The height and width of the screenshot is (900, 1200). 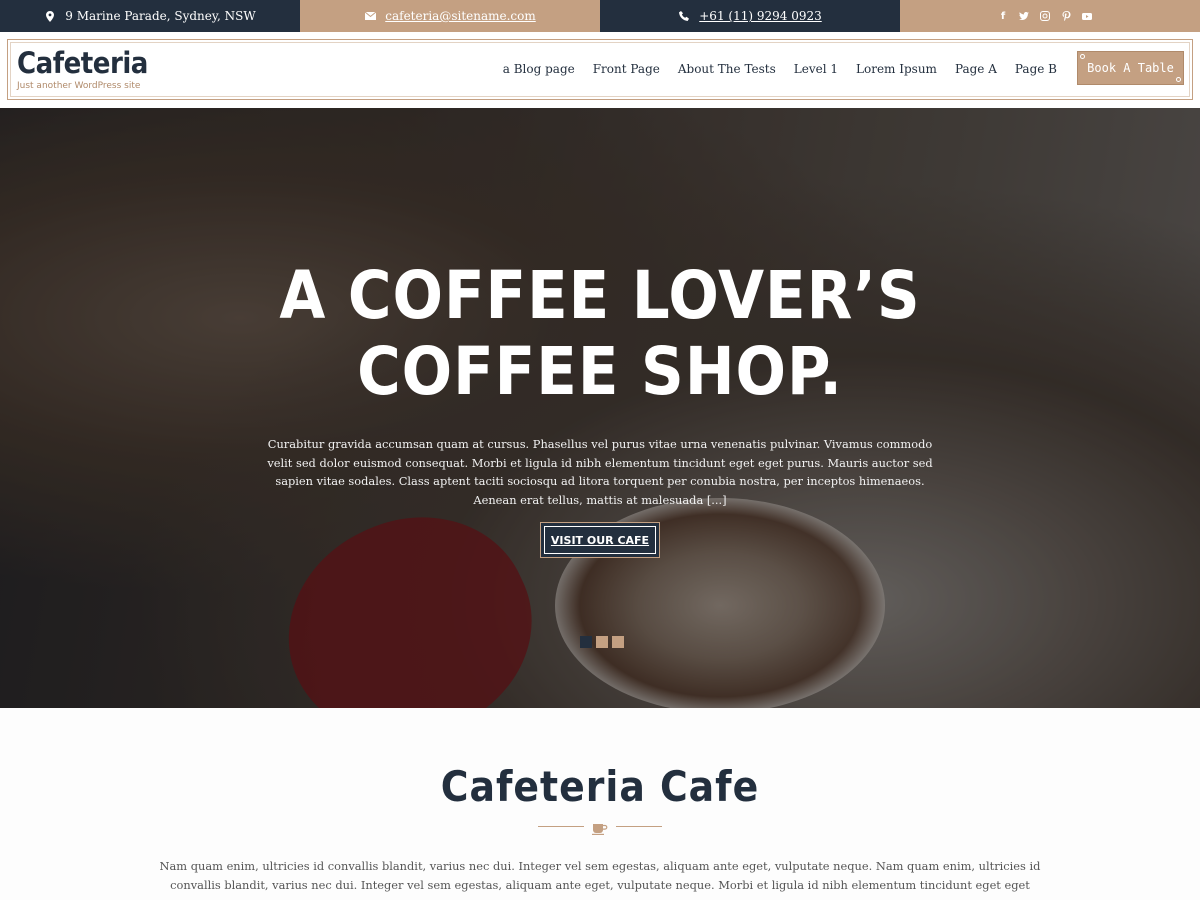 I want to click on email-link: cafeteria@sitename.com, so click(x=460, y=16).